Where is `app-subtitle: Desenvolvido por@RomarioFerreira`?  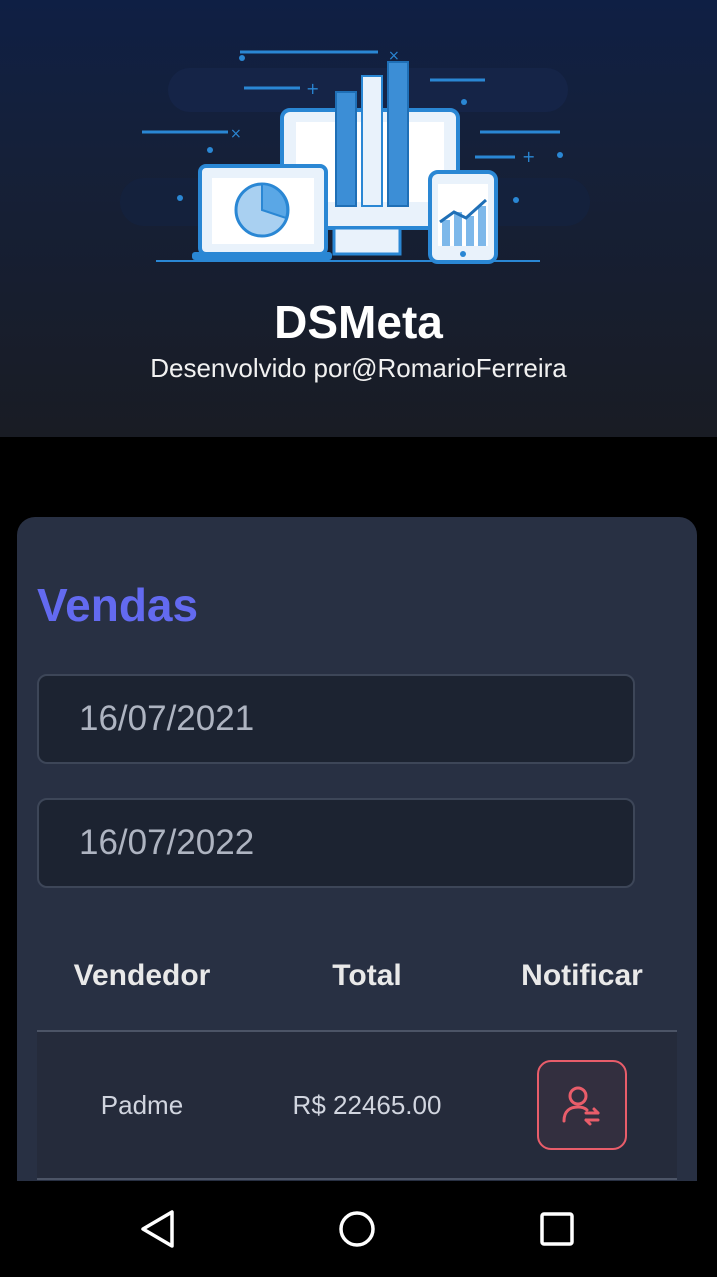 app-subtitle: Desenvolvido por@RomarioFerreira is located at coordinates (358, 368).